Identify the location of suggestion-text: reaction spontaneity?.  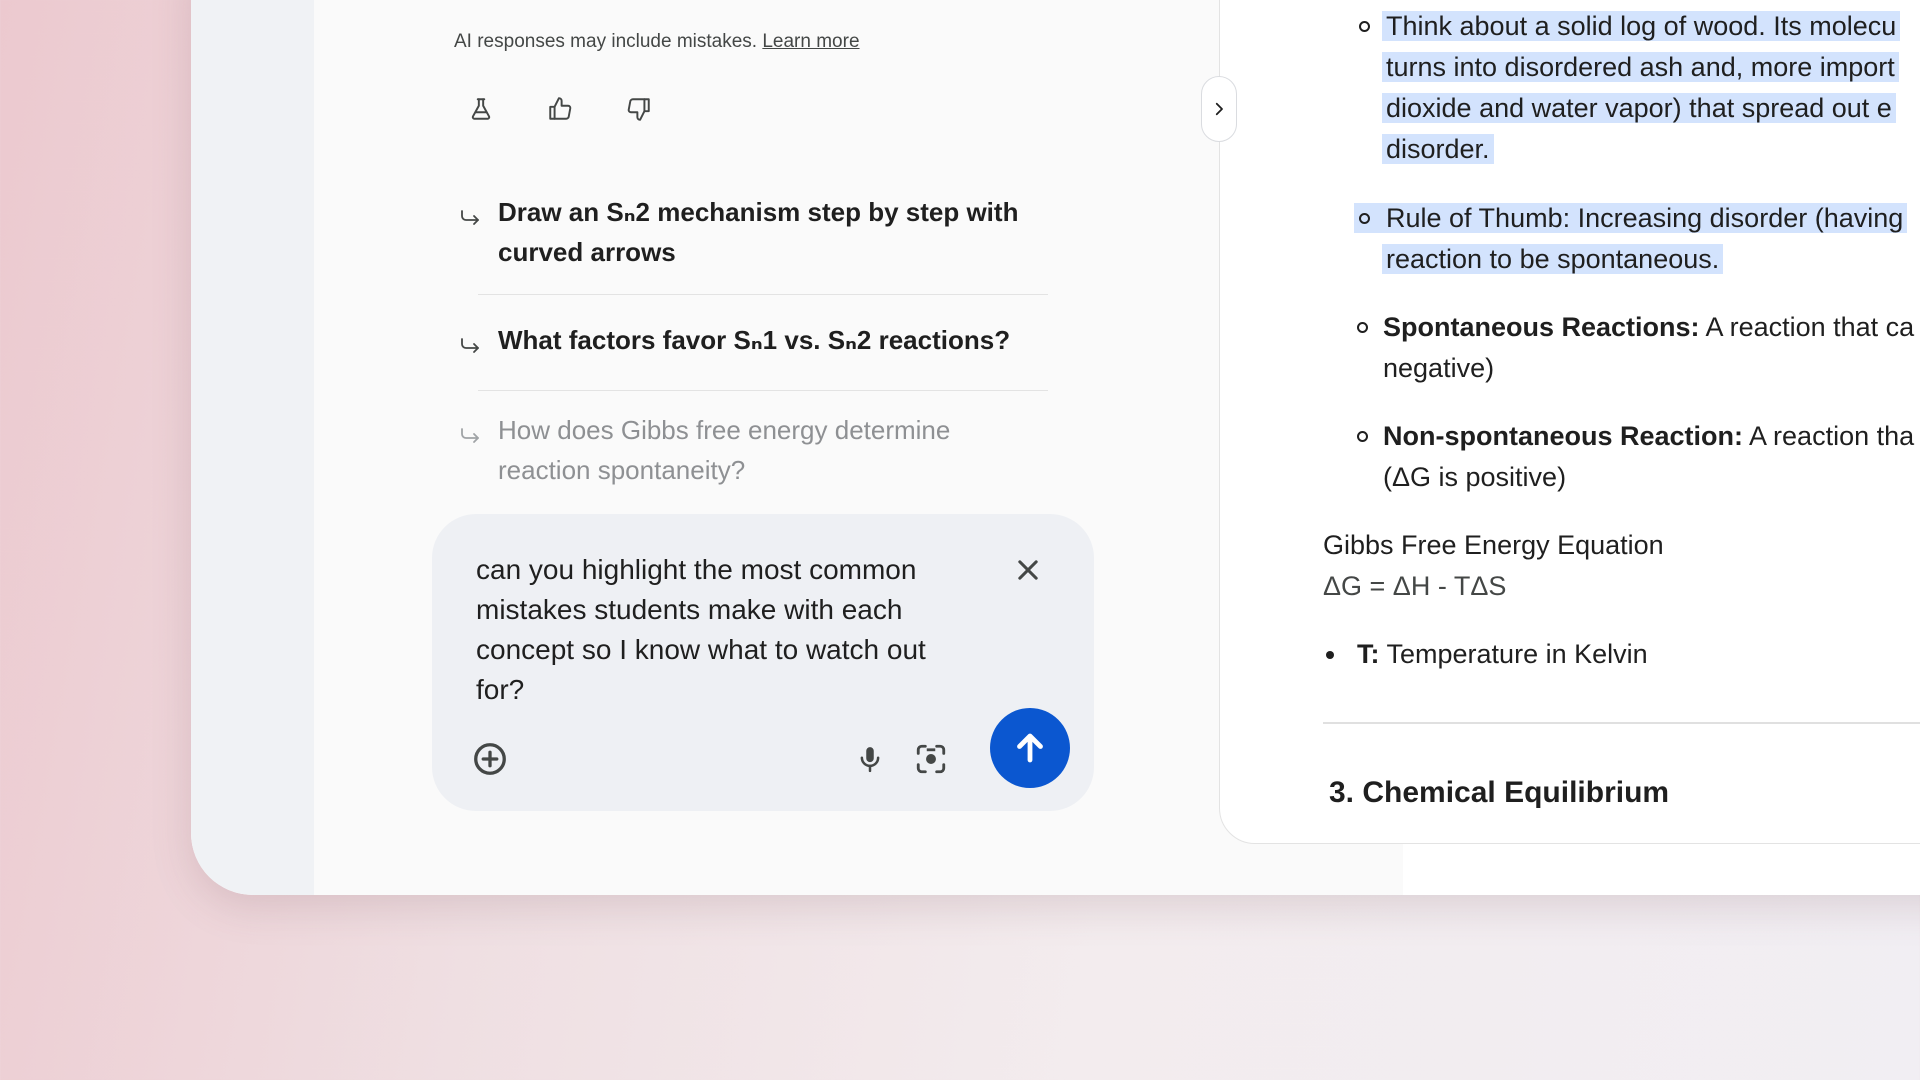
(622, 470).